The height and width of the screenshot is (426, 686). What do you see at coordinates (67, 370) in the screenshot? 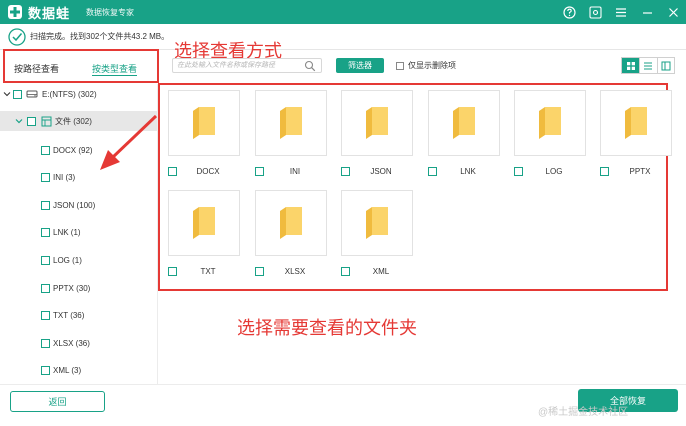
I see `tree-item-label: XML (3)` at bounding box center [67, 370].